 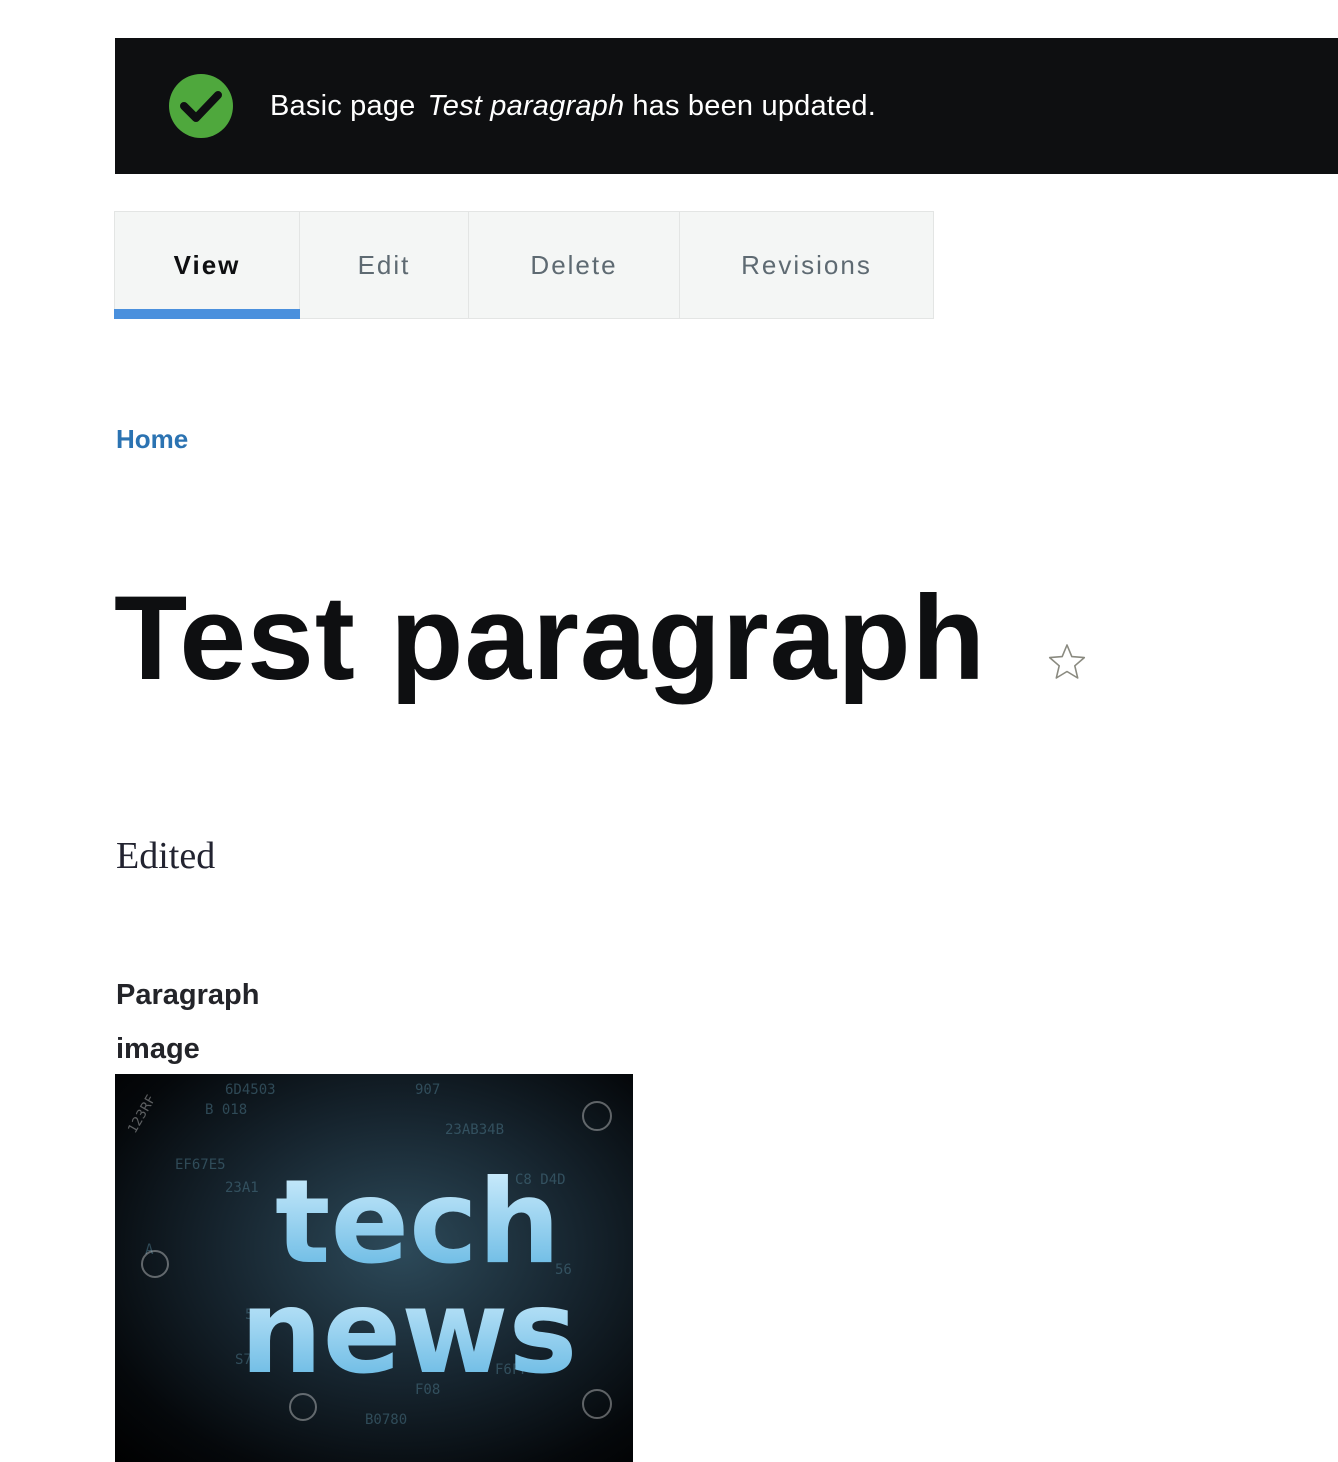 What do you see at coordinates (550, 638) in the screenshot?
I see `page-title: Test paragraph` at bounding box center [550, 638].